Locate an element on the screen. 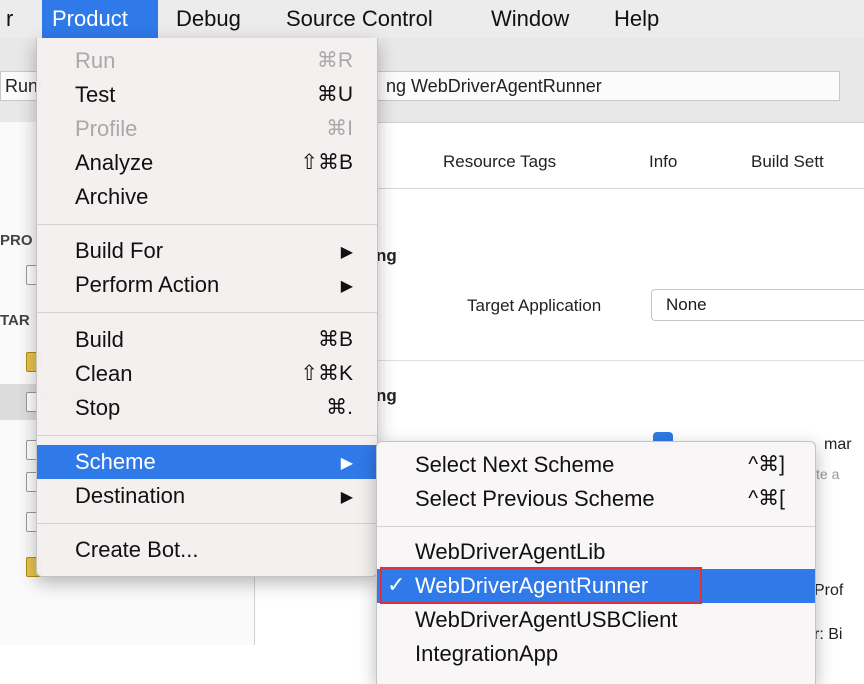 The image size is (864, 684). menu-item-select-next-scheme: Select Next Scheme ^⌘] is located at coordinates (596, 465).